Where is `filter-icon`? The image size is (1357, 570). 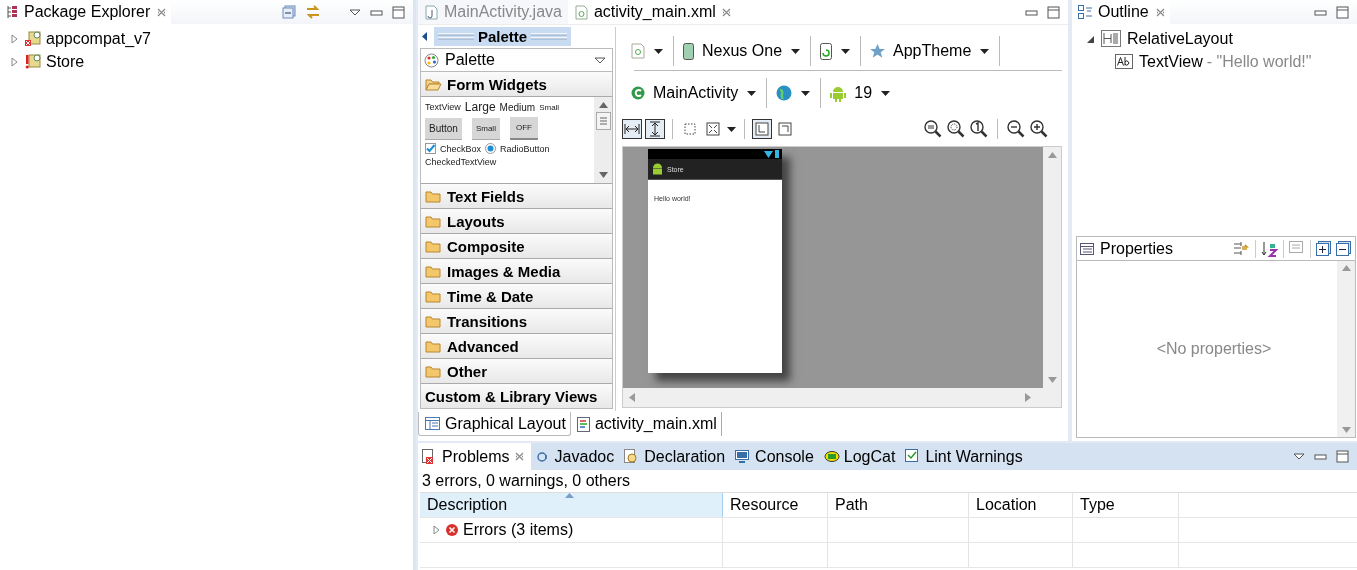
filter-icon is located at coordinates (1297, 248).